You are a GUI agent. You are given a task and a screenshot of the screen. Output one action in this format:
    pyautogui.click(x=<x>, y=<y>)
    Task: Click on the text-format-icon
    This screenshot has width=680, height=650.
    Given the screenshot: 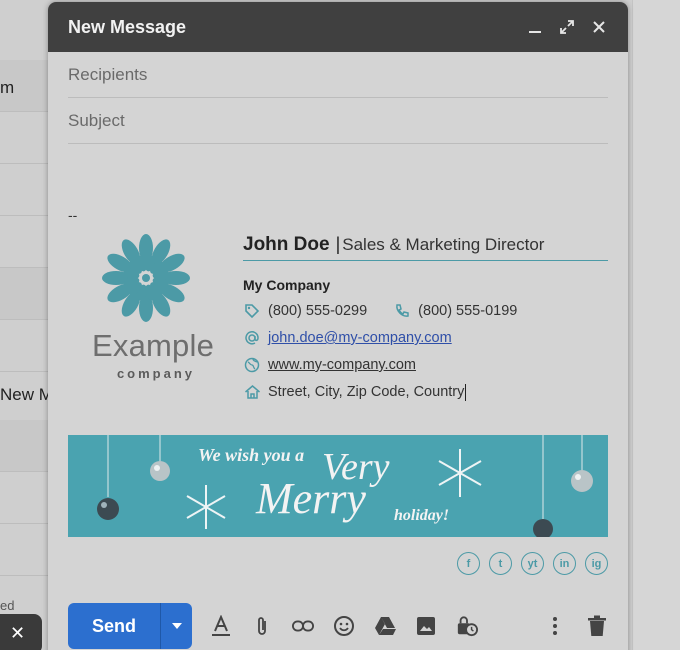 What is the action you would take?
    pyautogui.click(x=221, y=626)
    